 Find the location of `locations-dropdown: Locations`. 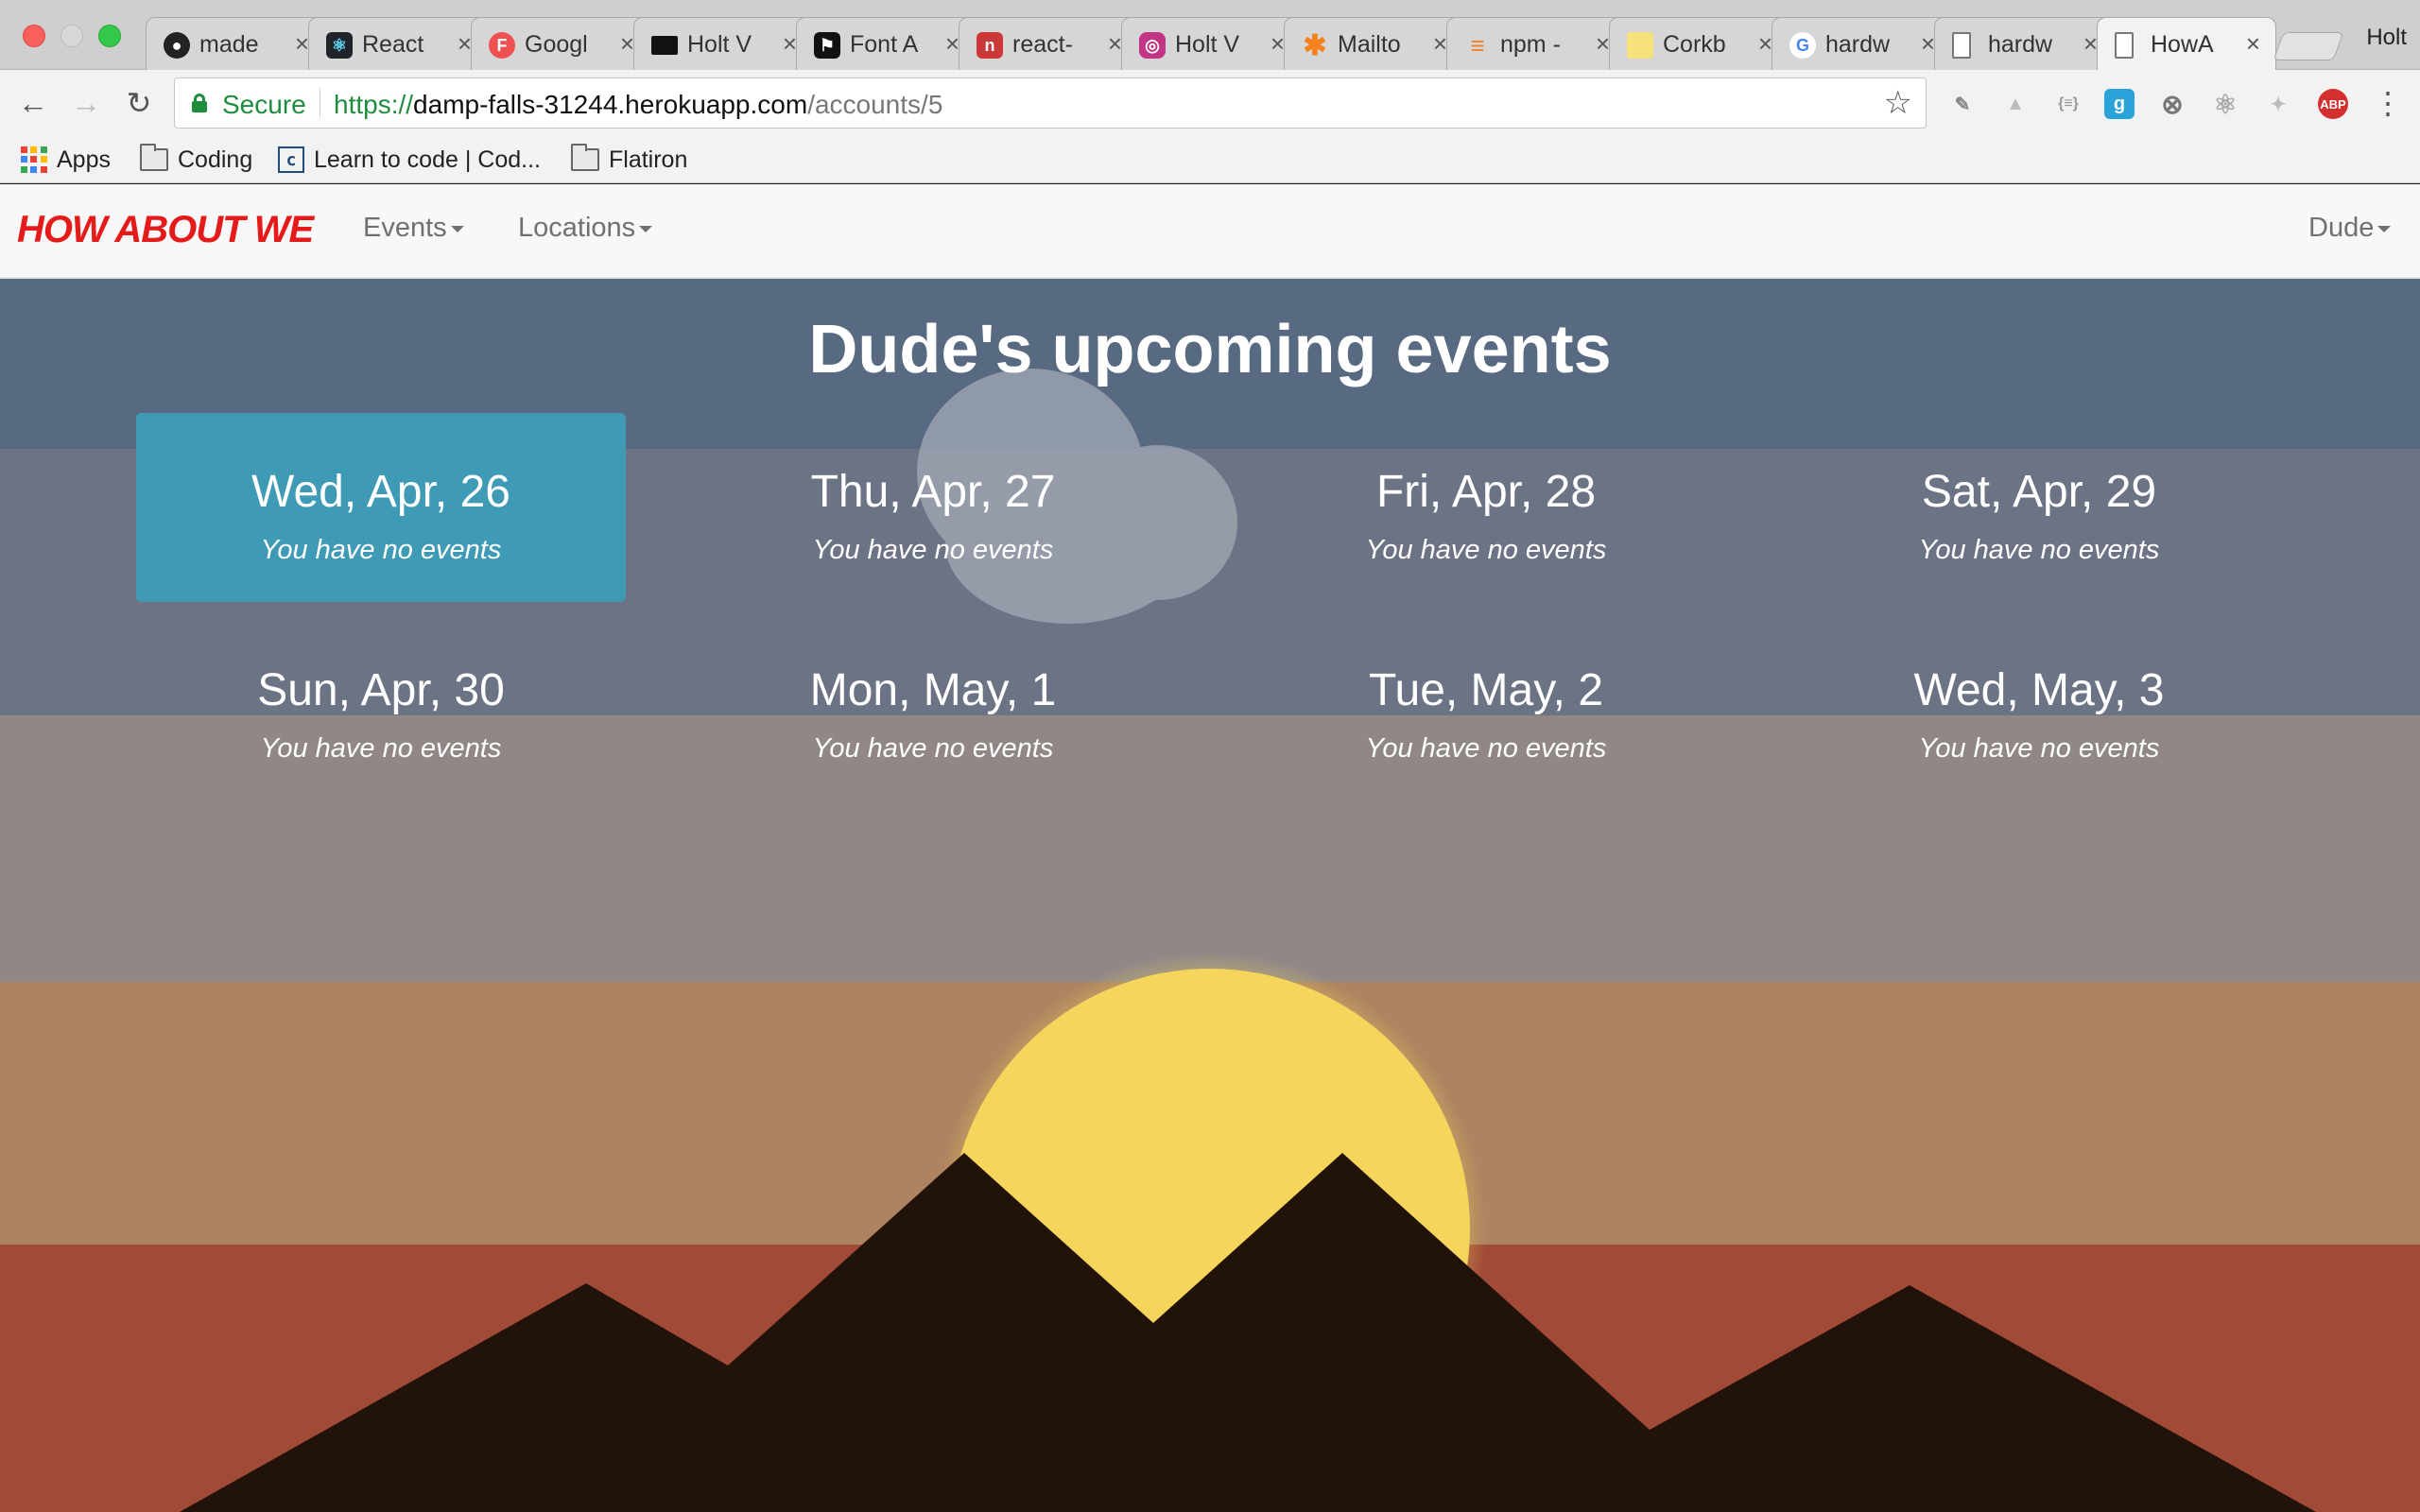

locations-dropdown: Locations is located at coordinates (585, 228).